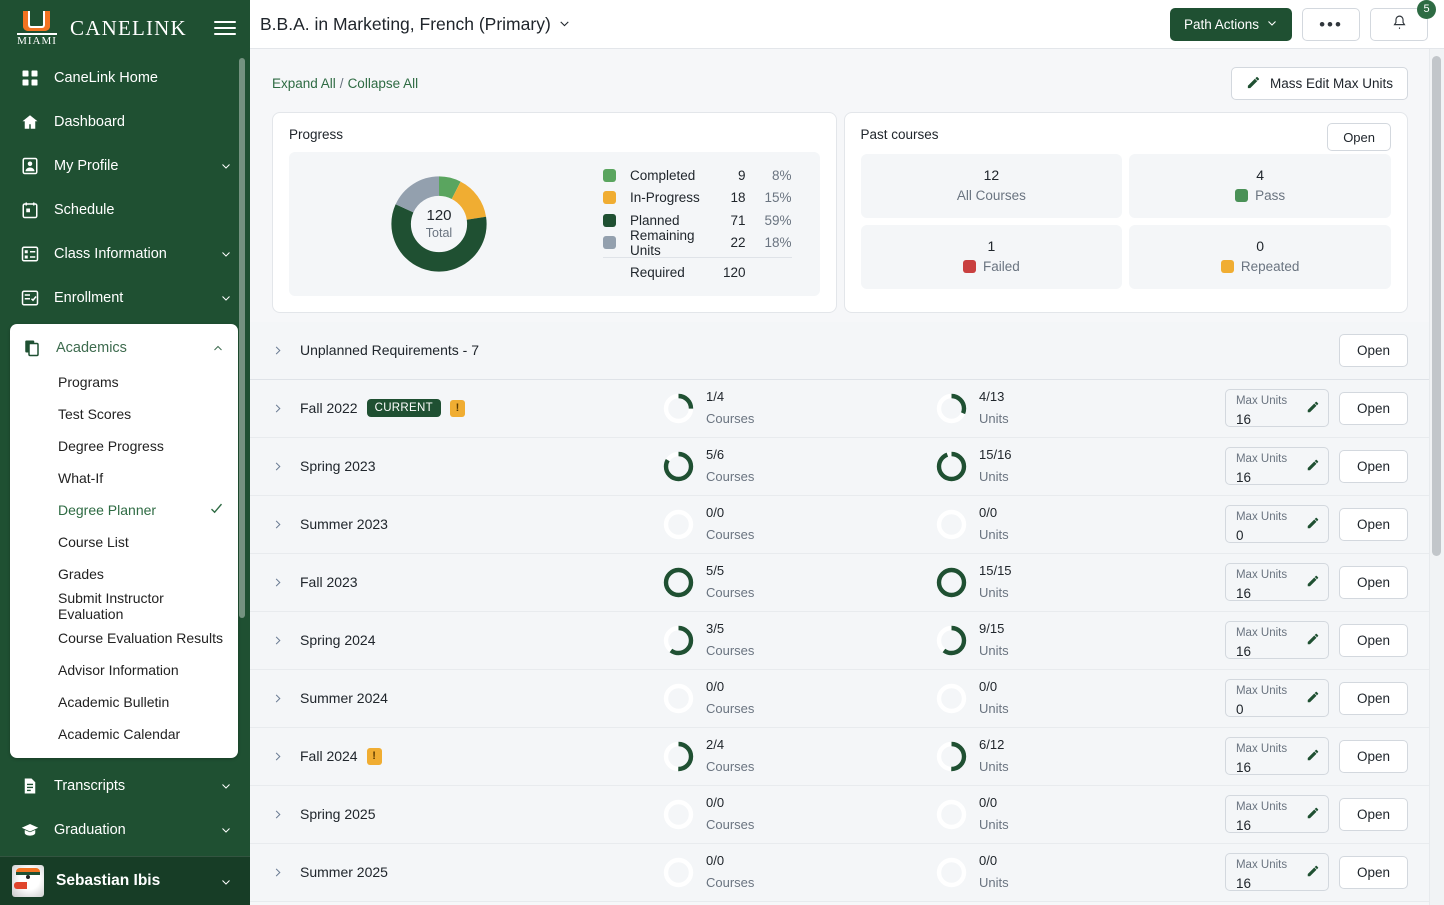  What do you see at coordinates (125, 298) in the screenshot?
I see `sidebar-item-enrollment: Enrollment` at bounding box center [125, 298].